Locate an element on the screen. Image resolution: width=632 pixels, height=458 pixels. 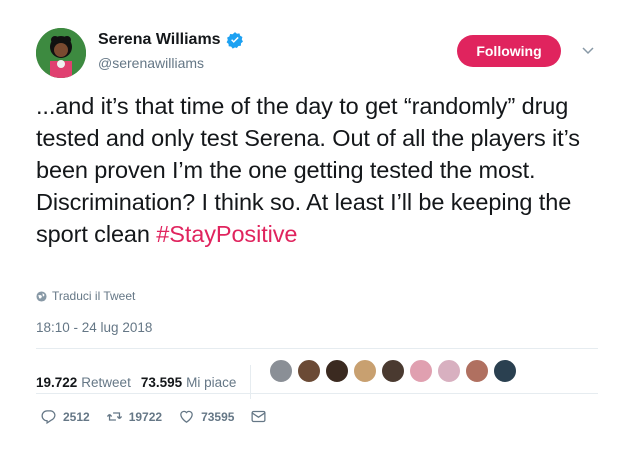
reply-button: 2512 is located at coordinates (65, 416).